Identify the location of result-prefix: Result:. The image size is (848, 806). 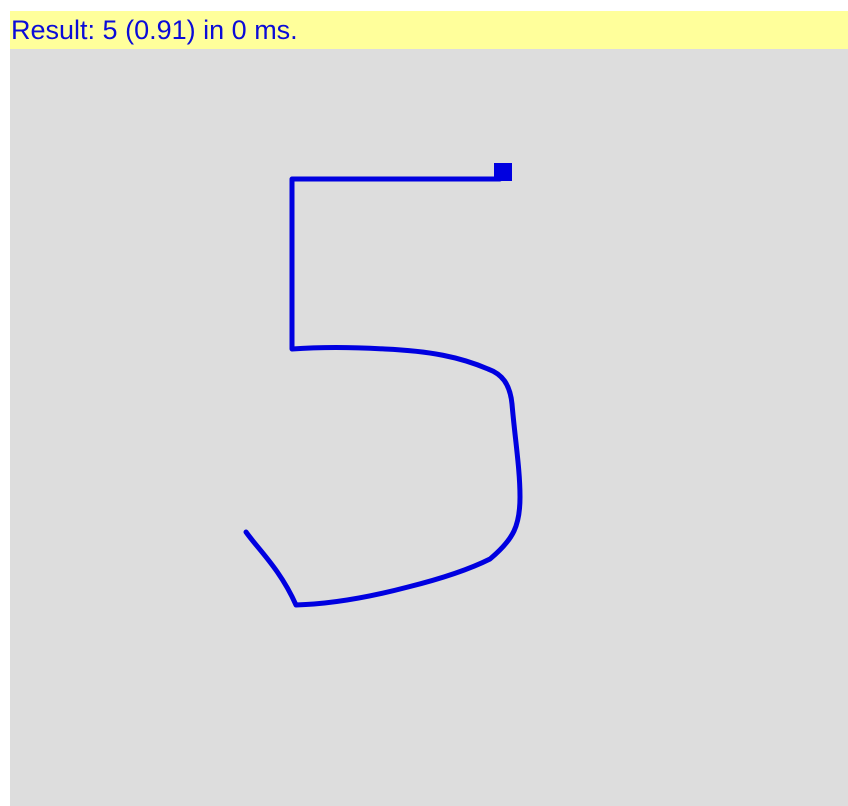
(57, 30).